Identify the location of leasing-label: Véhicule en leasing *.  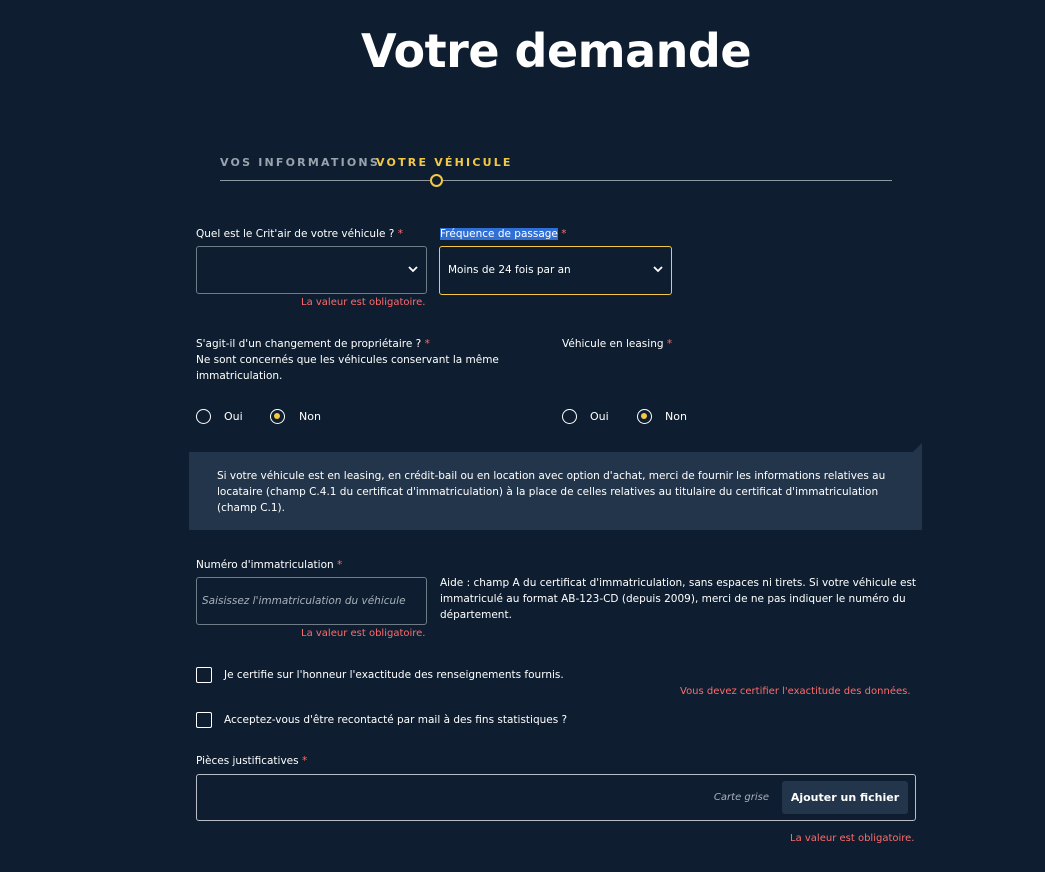
(617, 344).